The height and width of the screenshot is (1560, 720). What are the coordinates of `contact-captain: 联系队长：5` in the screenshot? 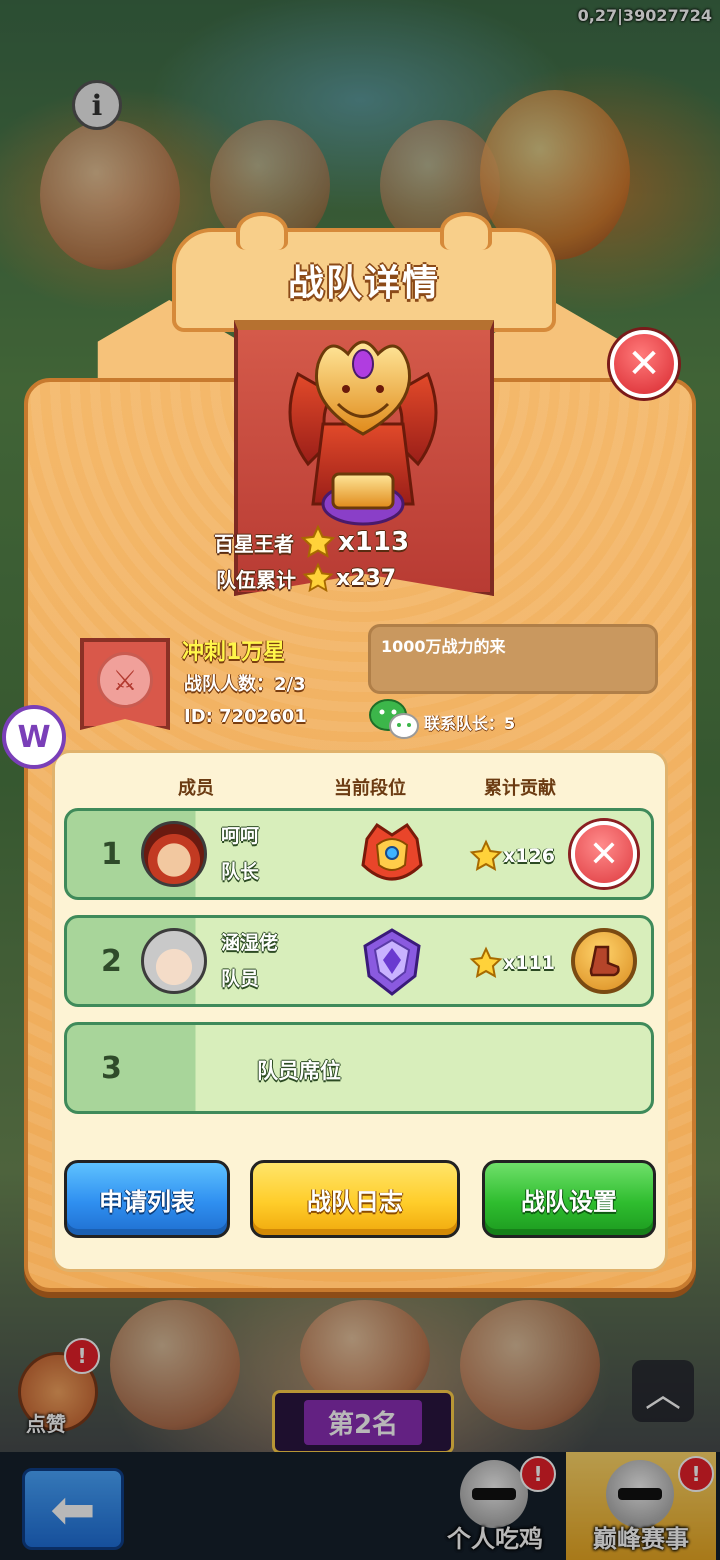 It's located at (470, 723).